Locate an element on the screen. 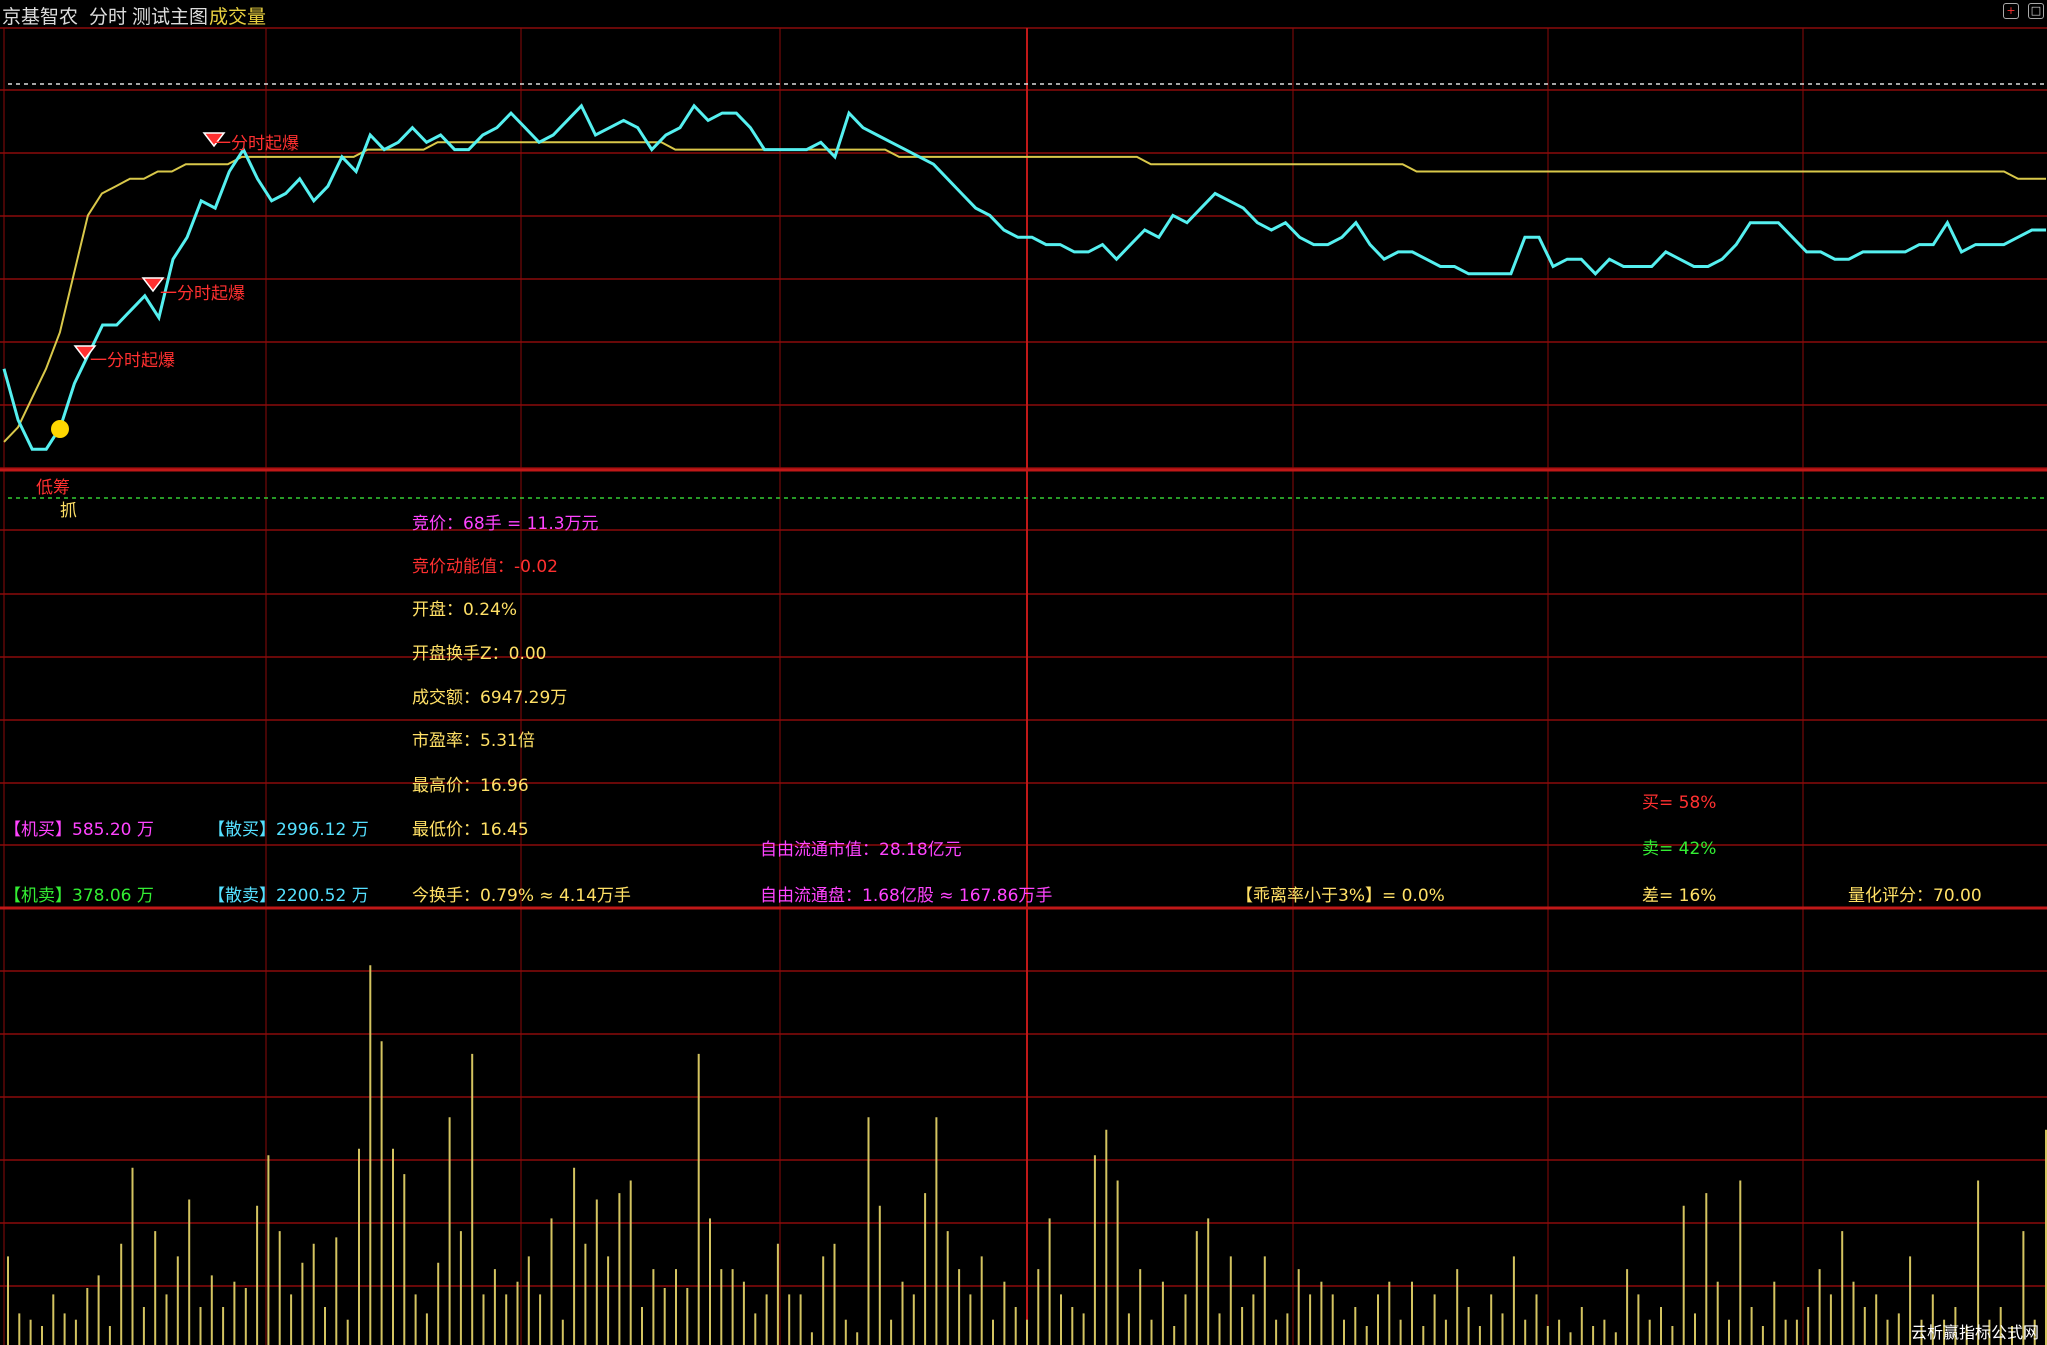 The width and height of the screenshot is (2047, 1345). open-turnover: 开盘换手Z：0.00 is located at coordinates (479, 654).